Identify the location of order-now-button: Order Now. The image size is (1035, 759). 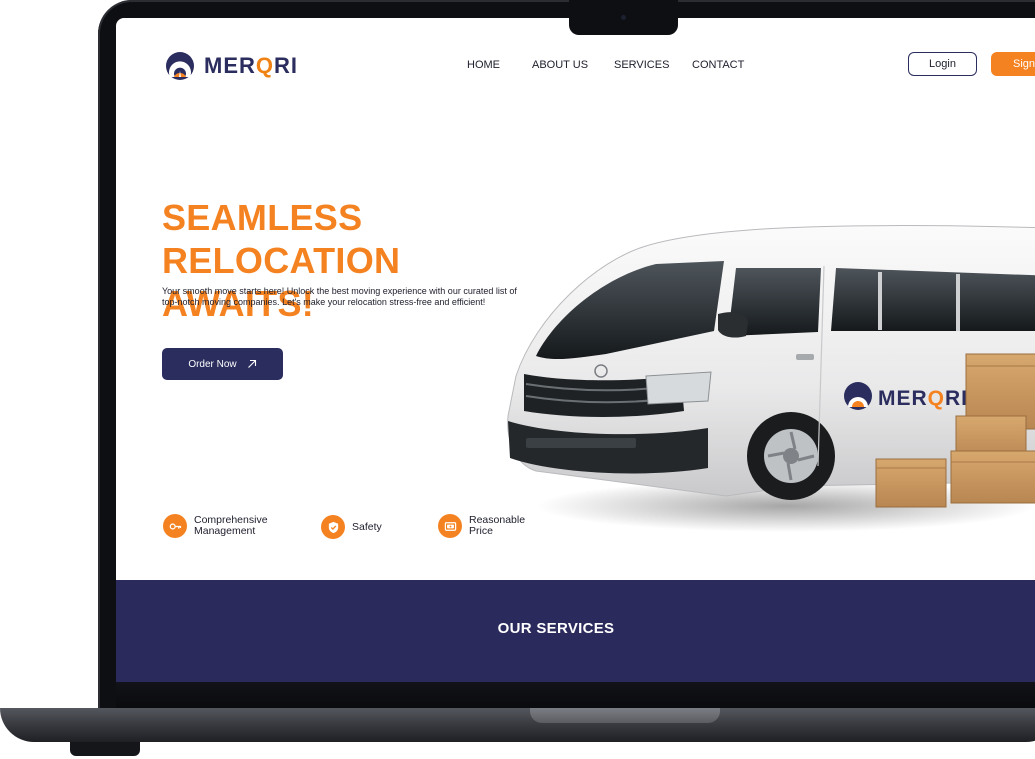
(222, 364).